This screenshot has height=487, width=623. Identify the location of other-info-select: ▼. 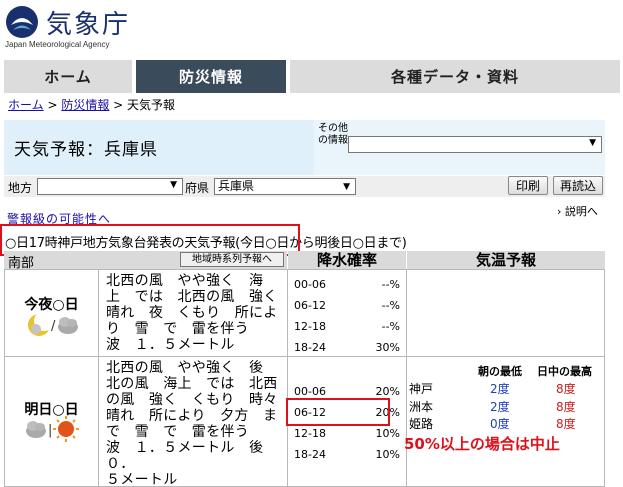
(475, 144).